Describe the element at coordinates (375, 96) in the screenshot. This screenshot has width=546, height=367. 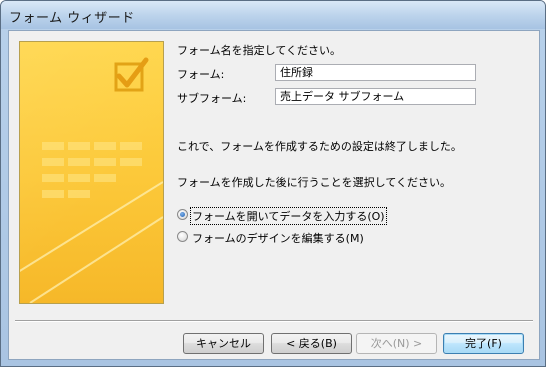
I see `subform-name-field: 売上データ サブフォーム` at that location.